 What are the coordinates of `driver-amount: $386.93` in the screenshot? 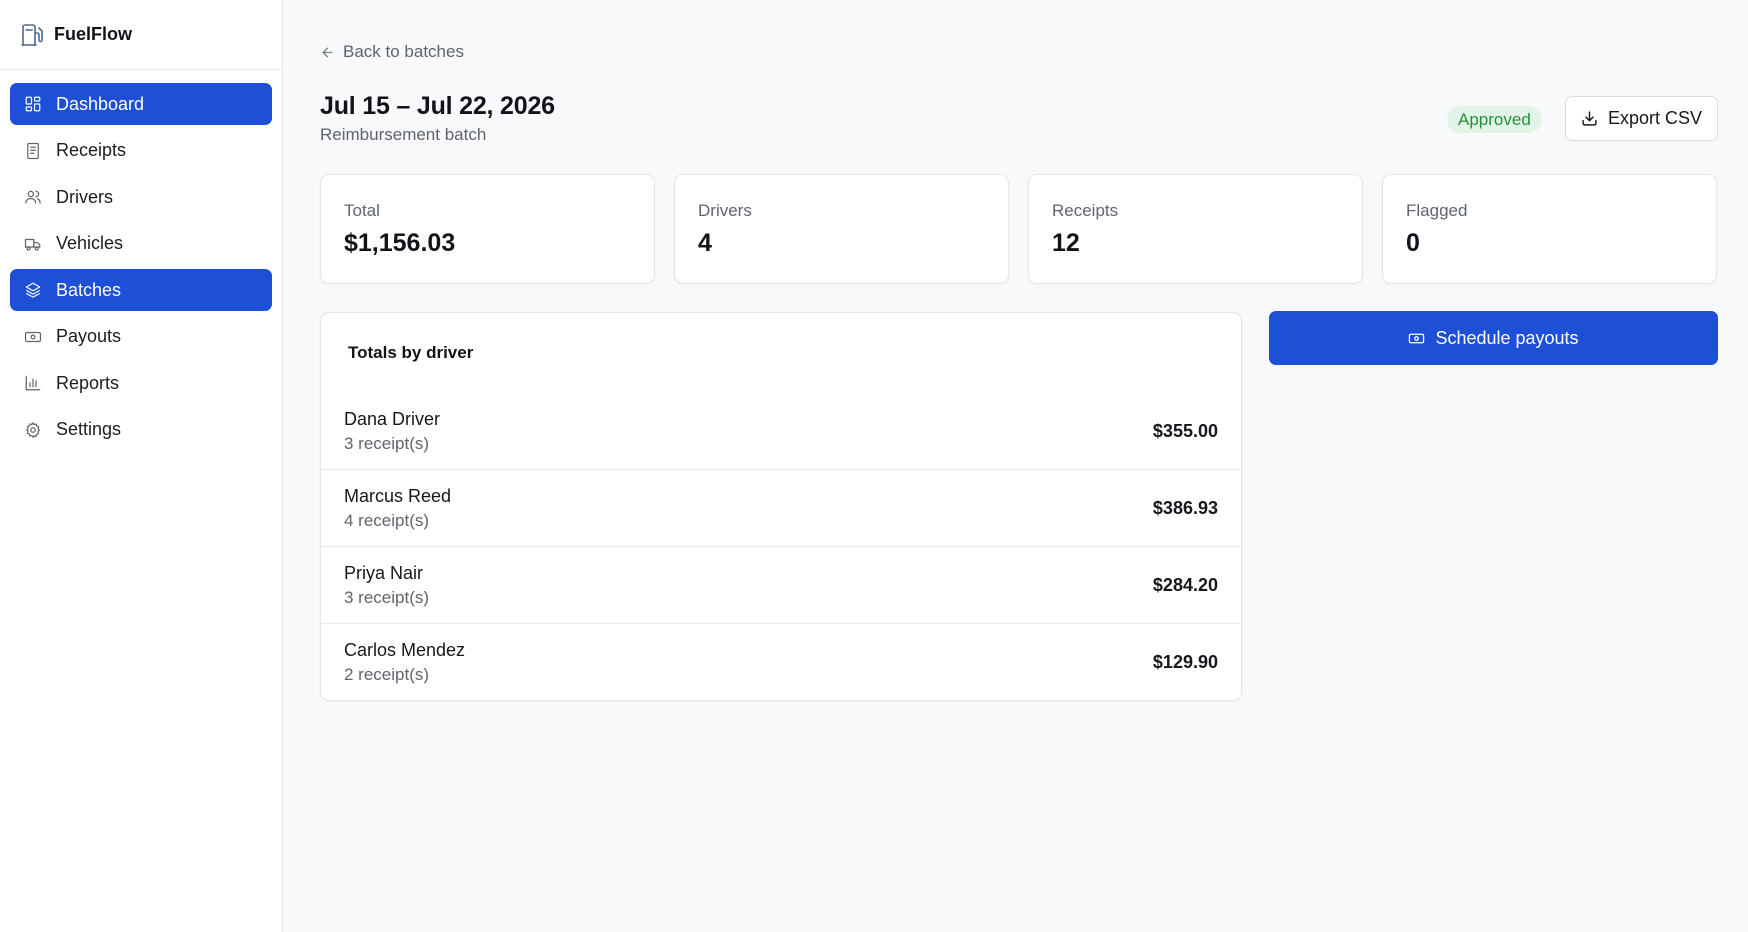 It's located at (1185, 507).